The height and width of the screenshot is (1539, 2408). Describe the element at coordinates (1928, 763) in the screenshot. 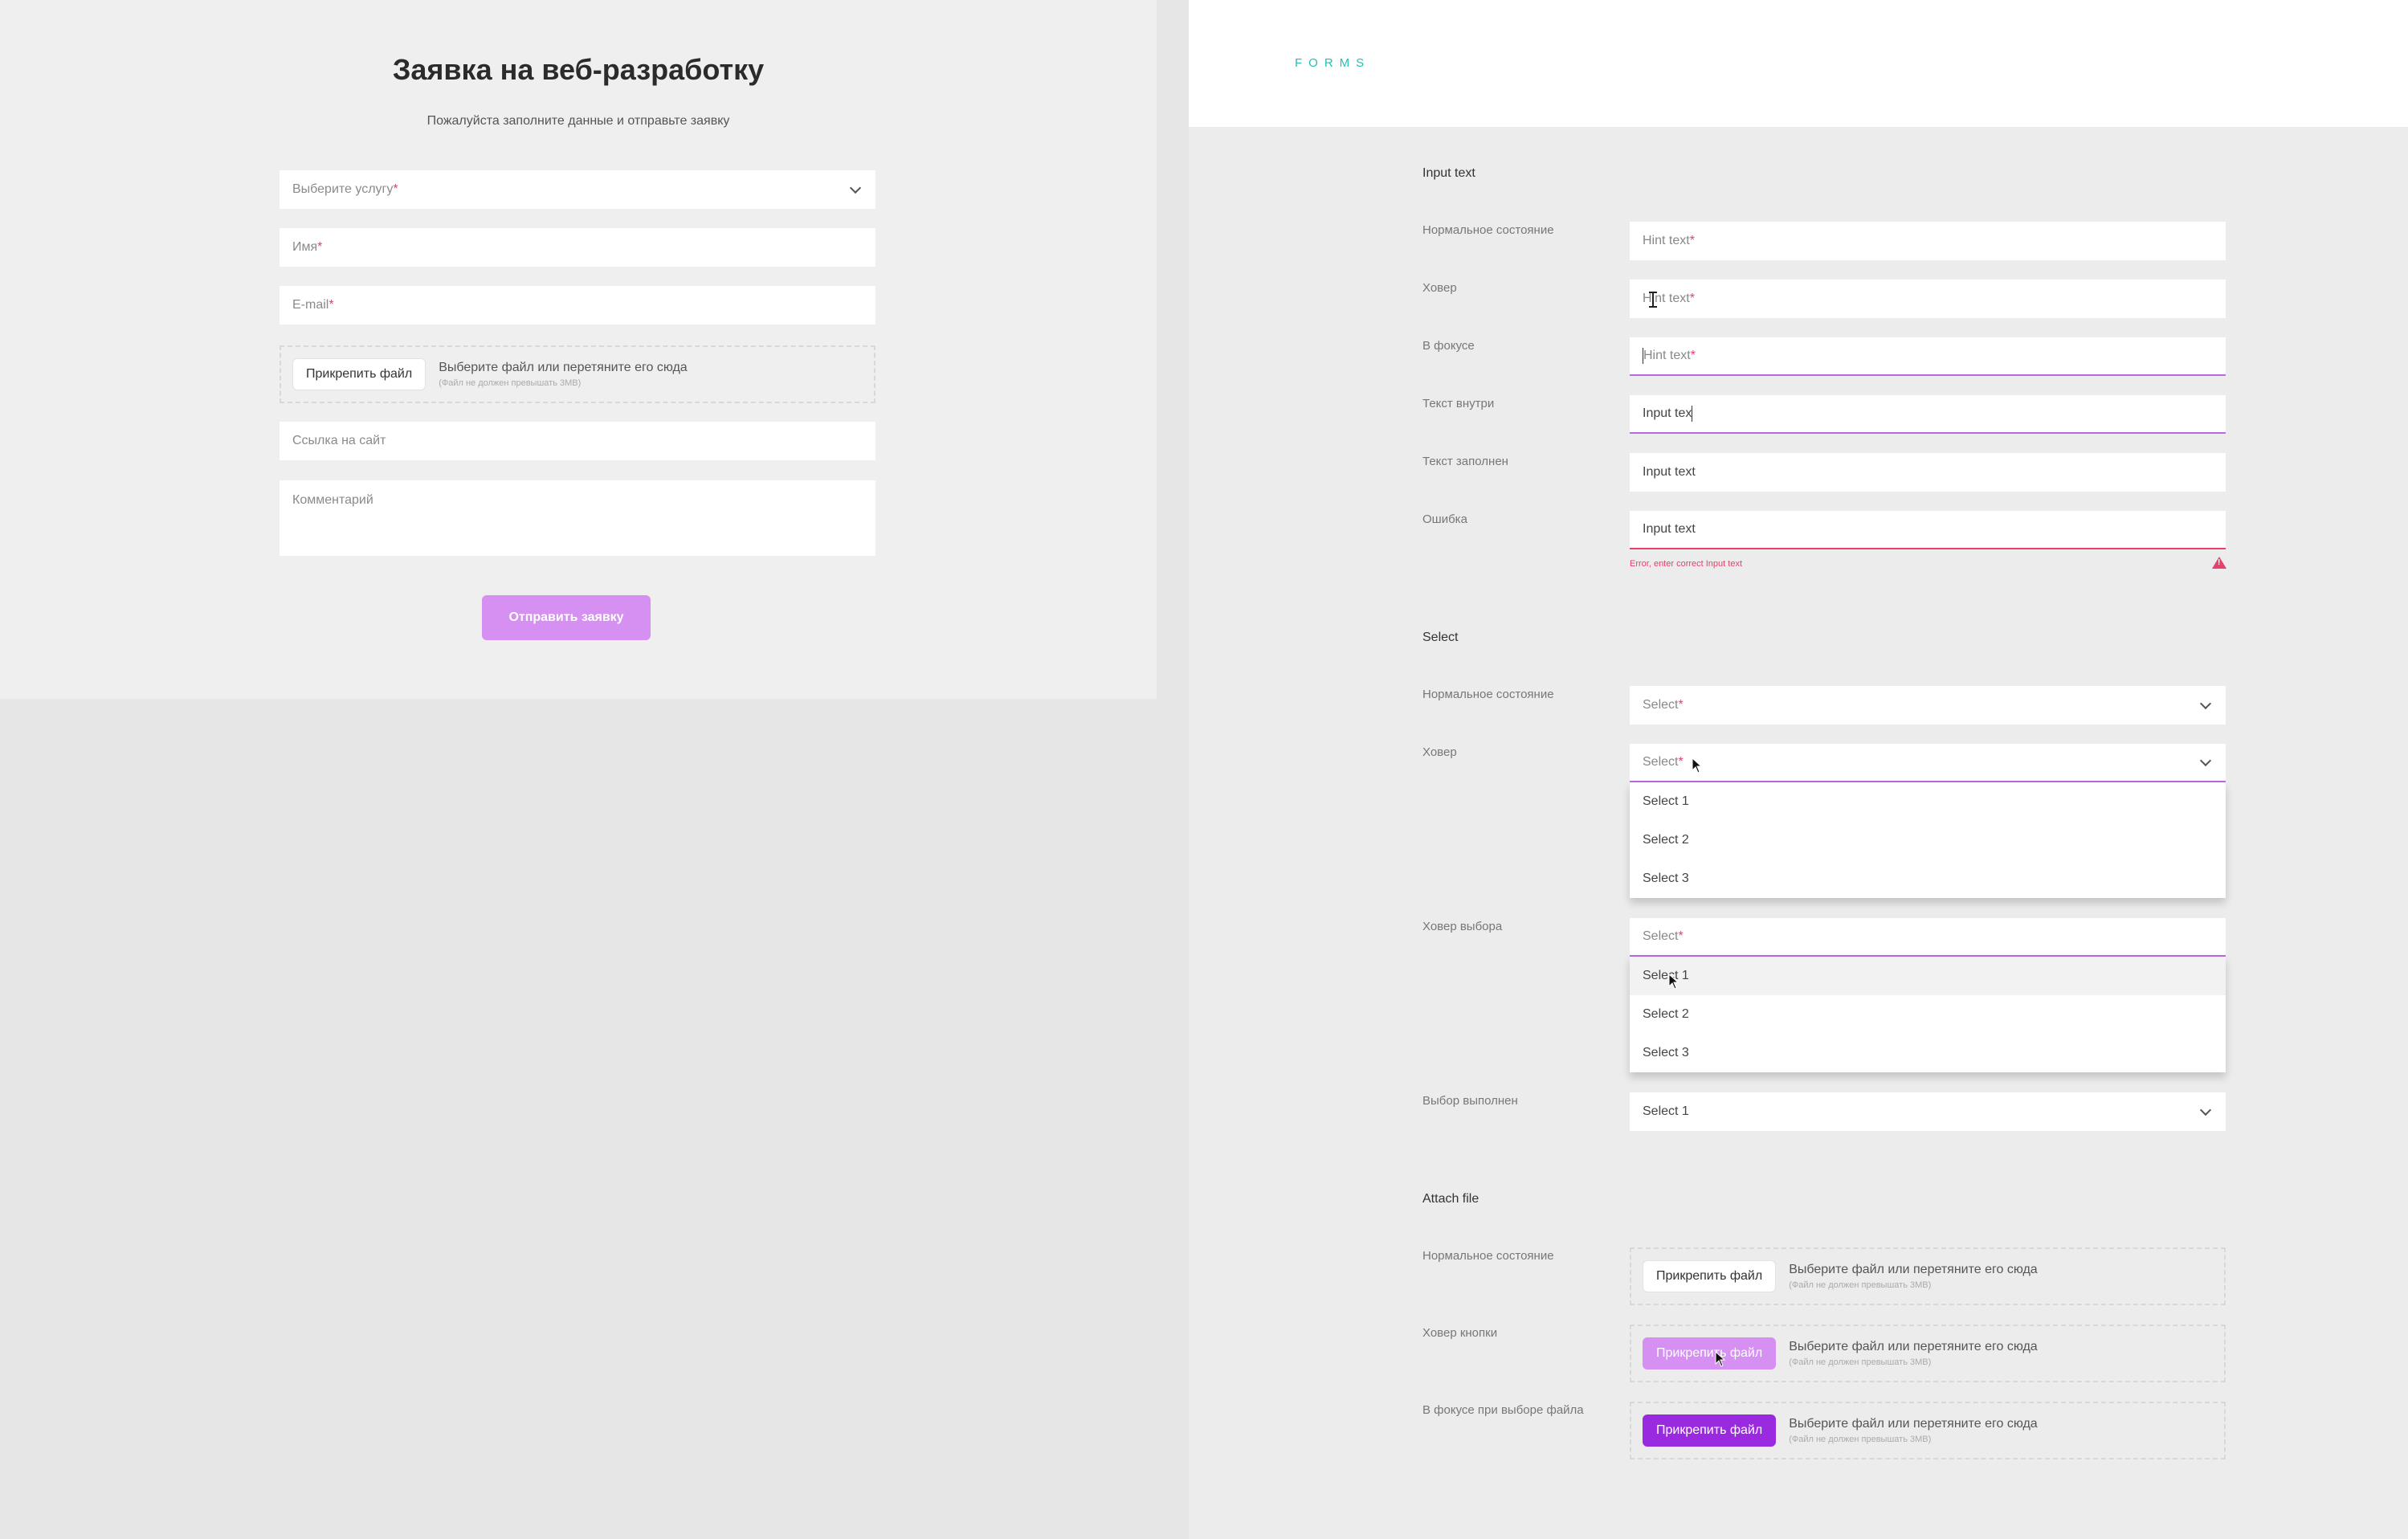

I see `select-hover: Select *` at that location.